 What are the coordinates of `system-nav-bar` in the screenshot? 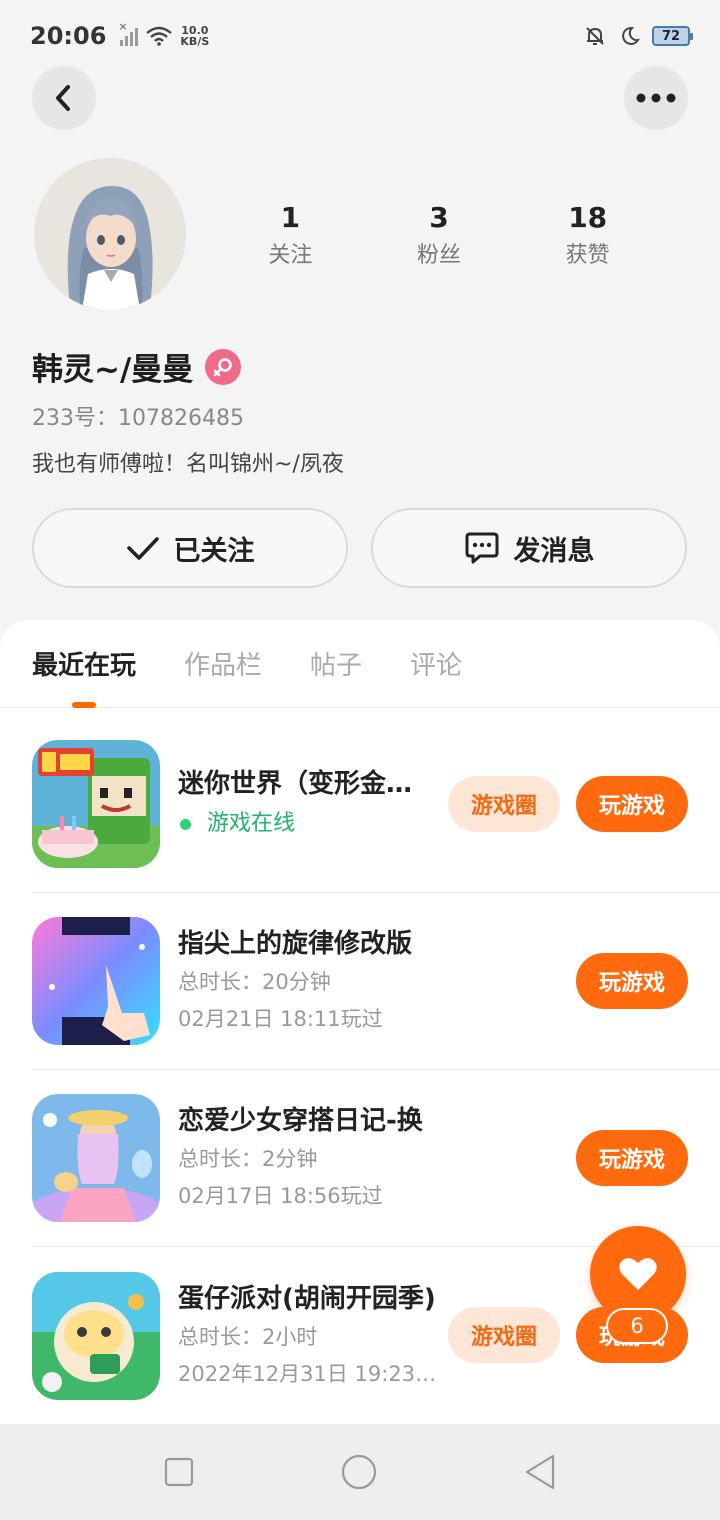 It's located at (360, 1472).